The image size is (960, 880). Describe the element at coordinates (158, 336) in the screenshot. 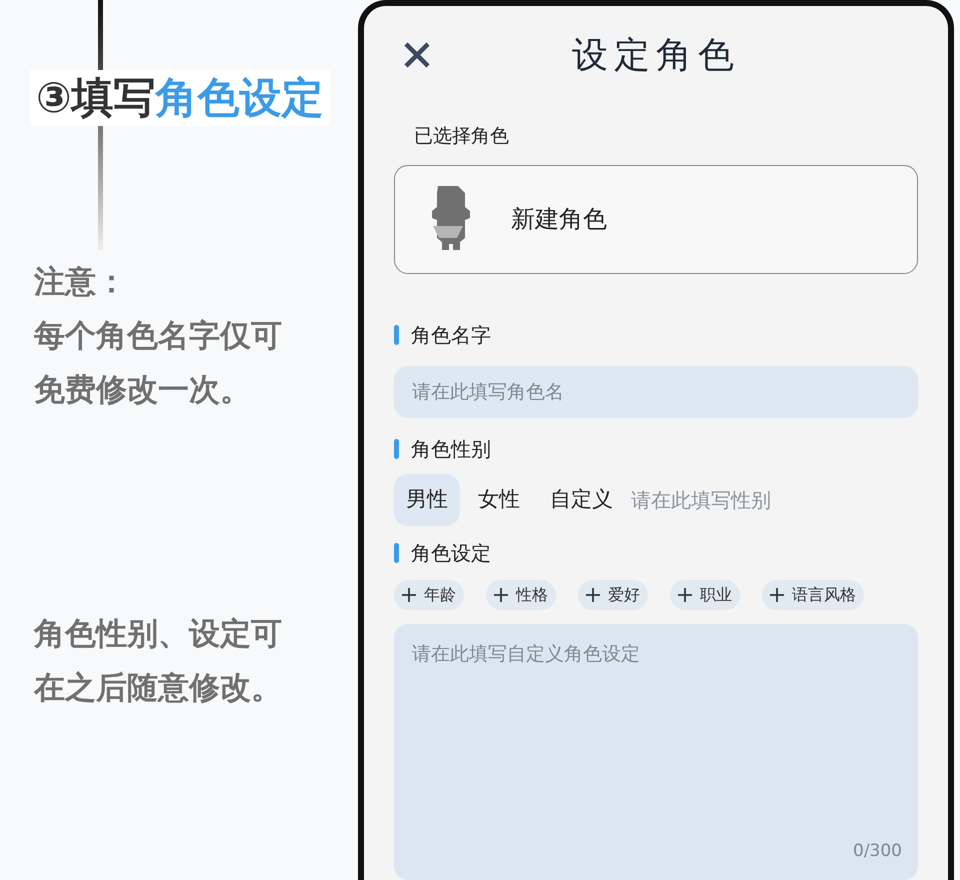

I see `note-text: 每个角色名字仅可` at that location.